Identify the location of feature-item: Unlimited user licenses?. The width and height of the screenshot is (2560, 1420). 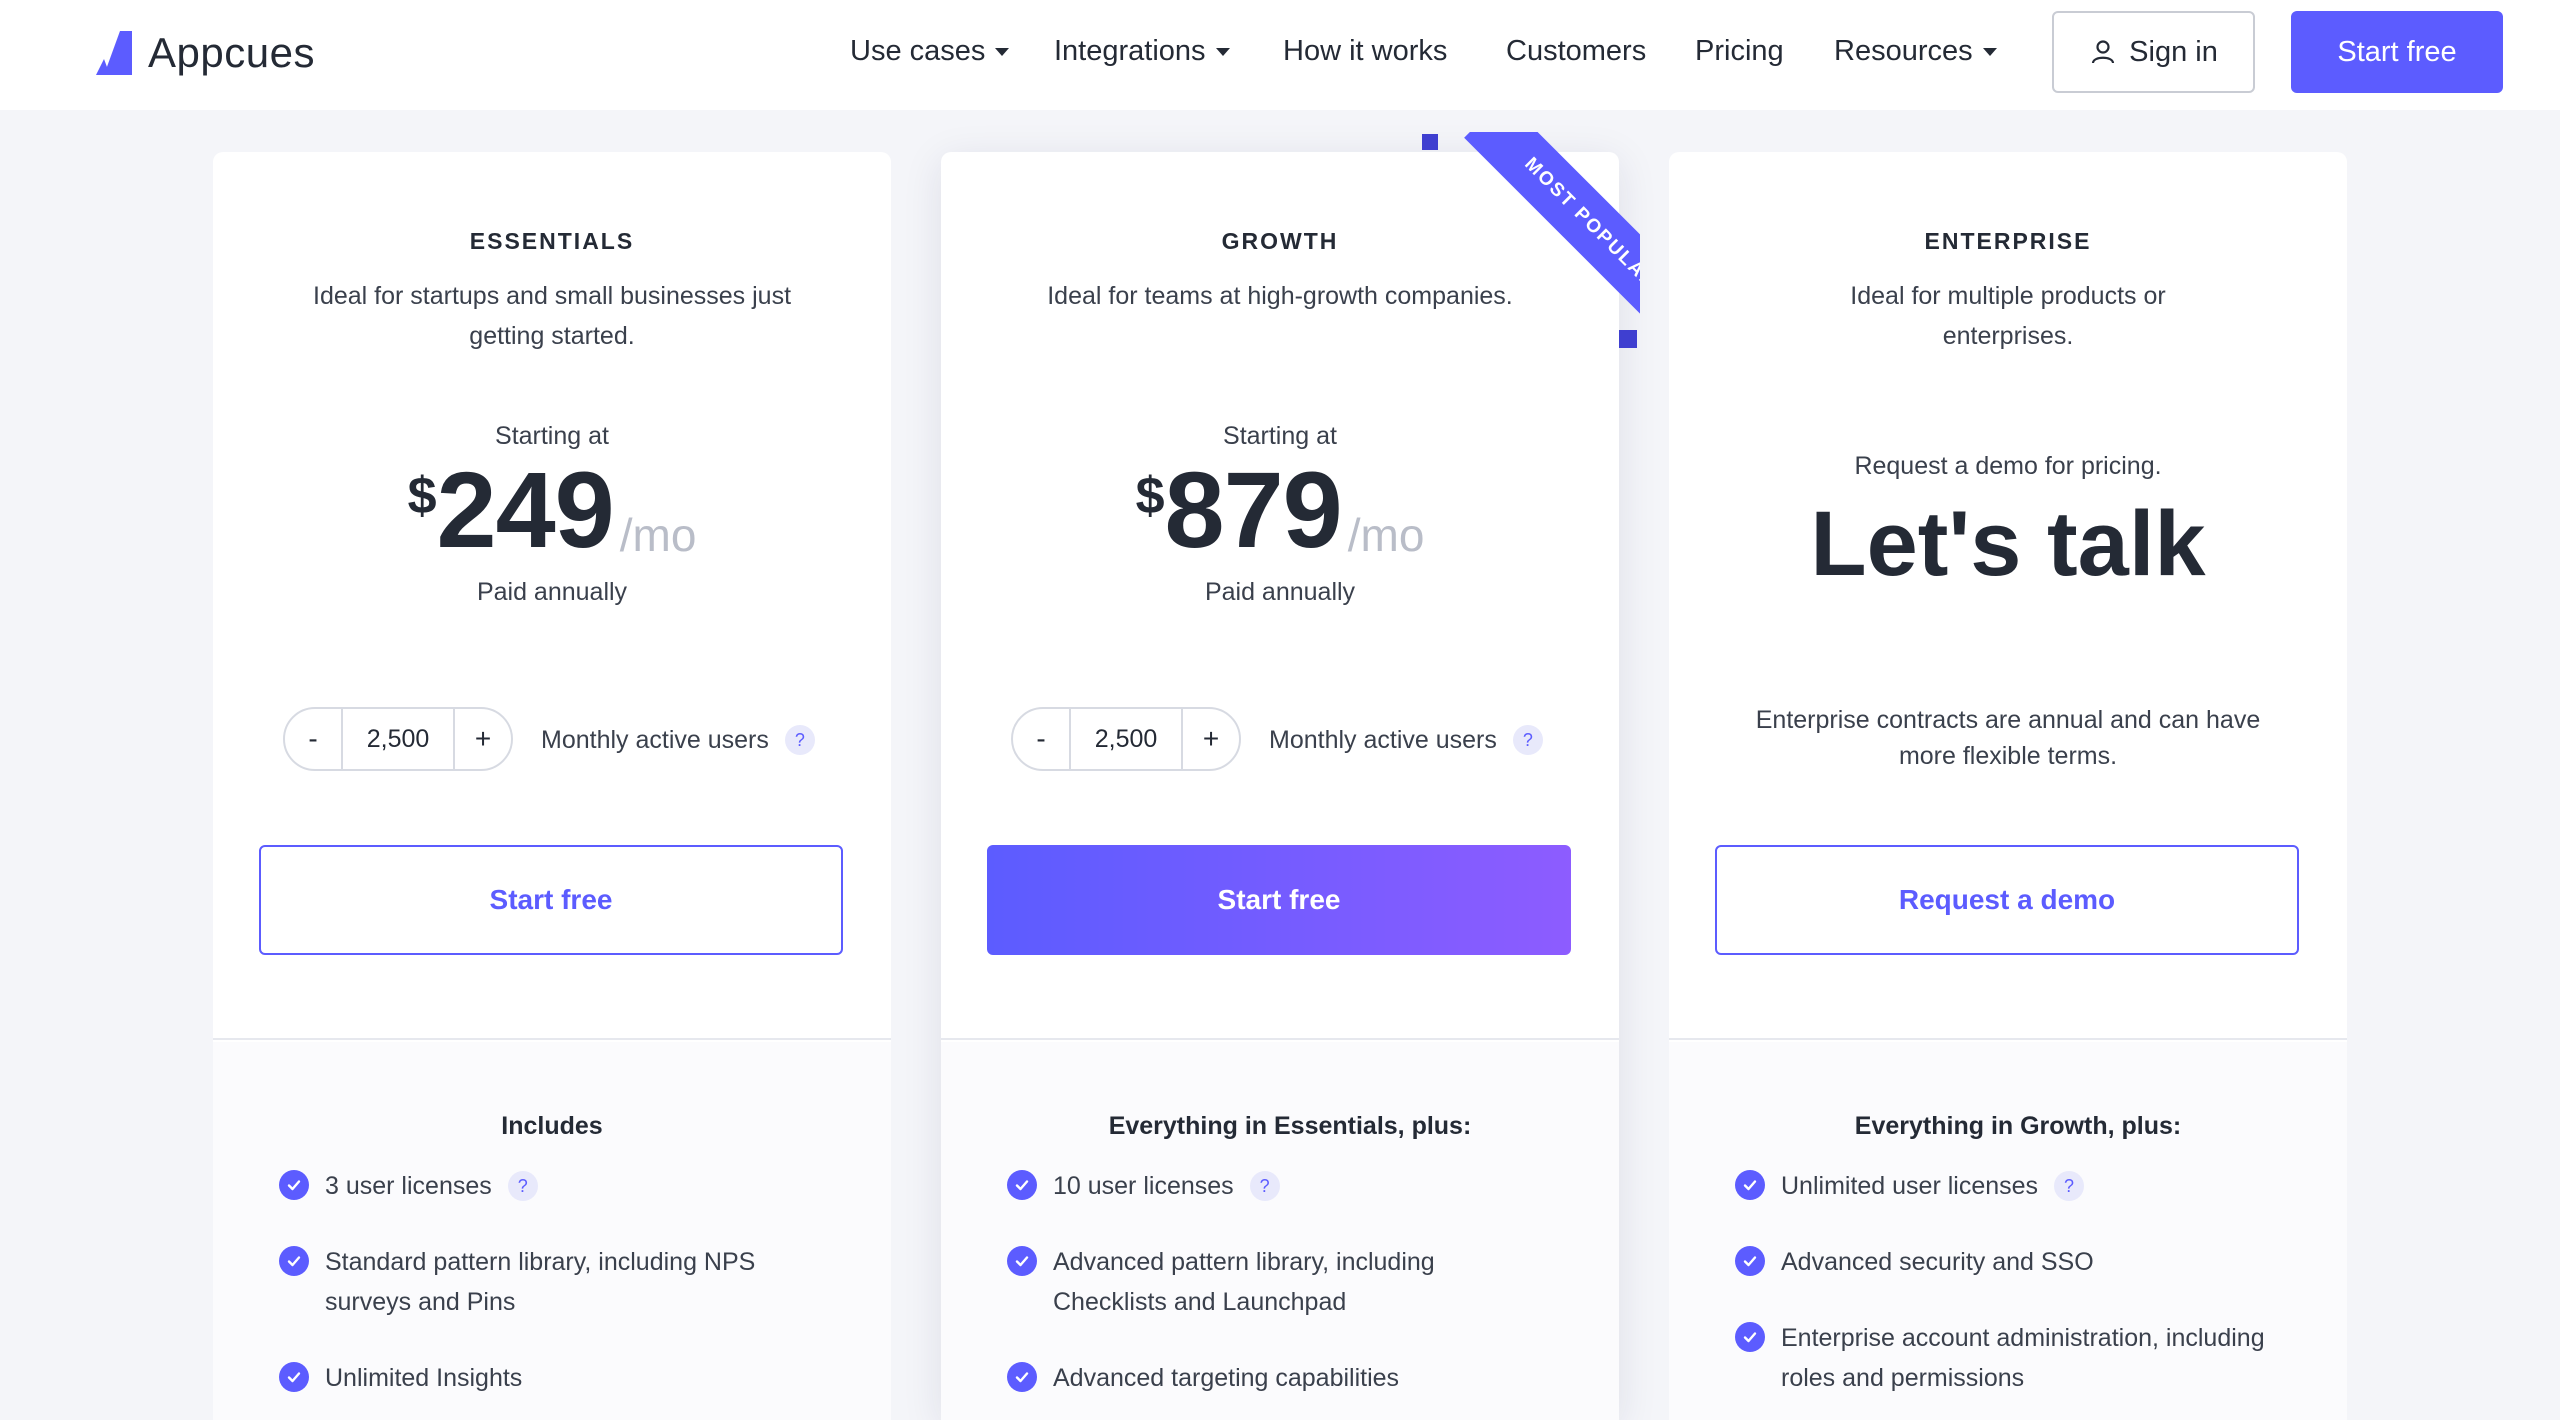
(2015, 1186).